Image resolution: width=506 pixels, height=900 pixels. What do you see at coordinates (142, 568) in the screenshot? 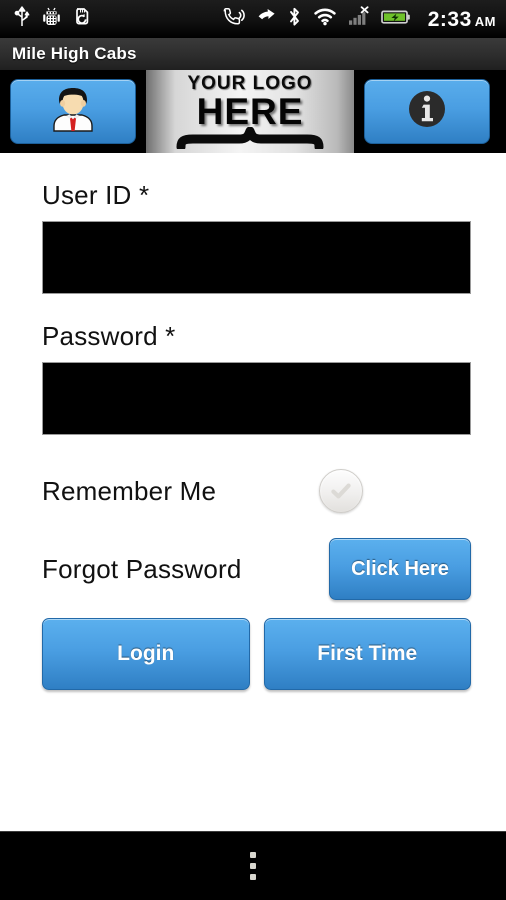
I see `forgot-password-label: Forgot Password` at bounding box center [142, 568].